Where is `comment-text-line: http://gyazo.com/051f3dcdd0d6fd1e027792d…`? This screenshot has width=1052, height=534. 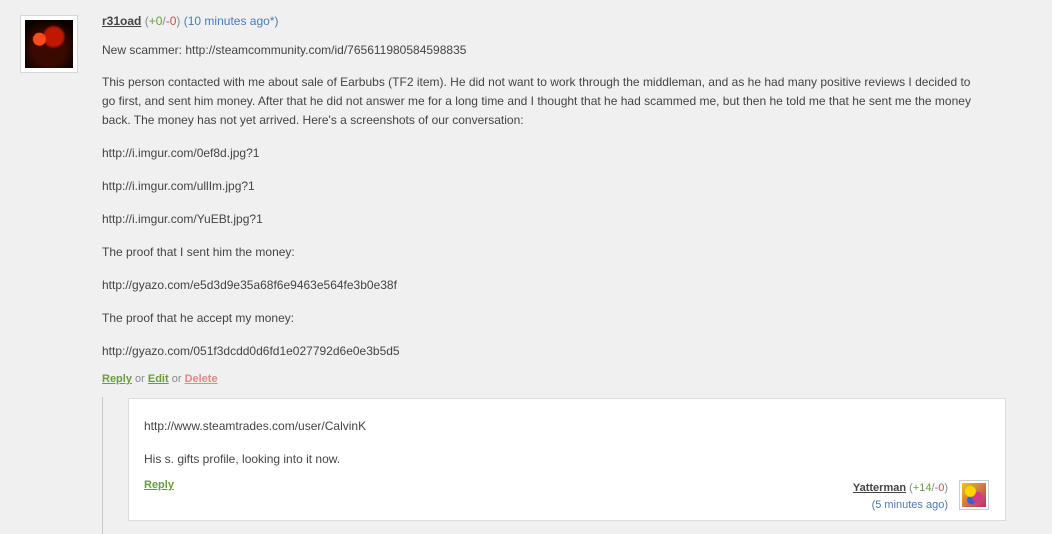
comment-text-line: http://gyazo.com/051f3dcdd0d6fd1e027792d… is located at coordinates (251, 351).